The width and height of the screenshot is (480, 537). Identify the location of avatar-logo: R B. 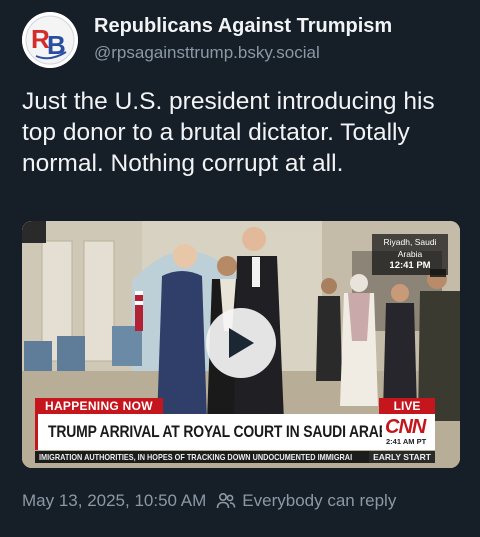
(50, 40).